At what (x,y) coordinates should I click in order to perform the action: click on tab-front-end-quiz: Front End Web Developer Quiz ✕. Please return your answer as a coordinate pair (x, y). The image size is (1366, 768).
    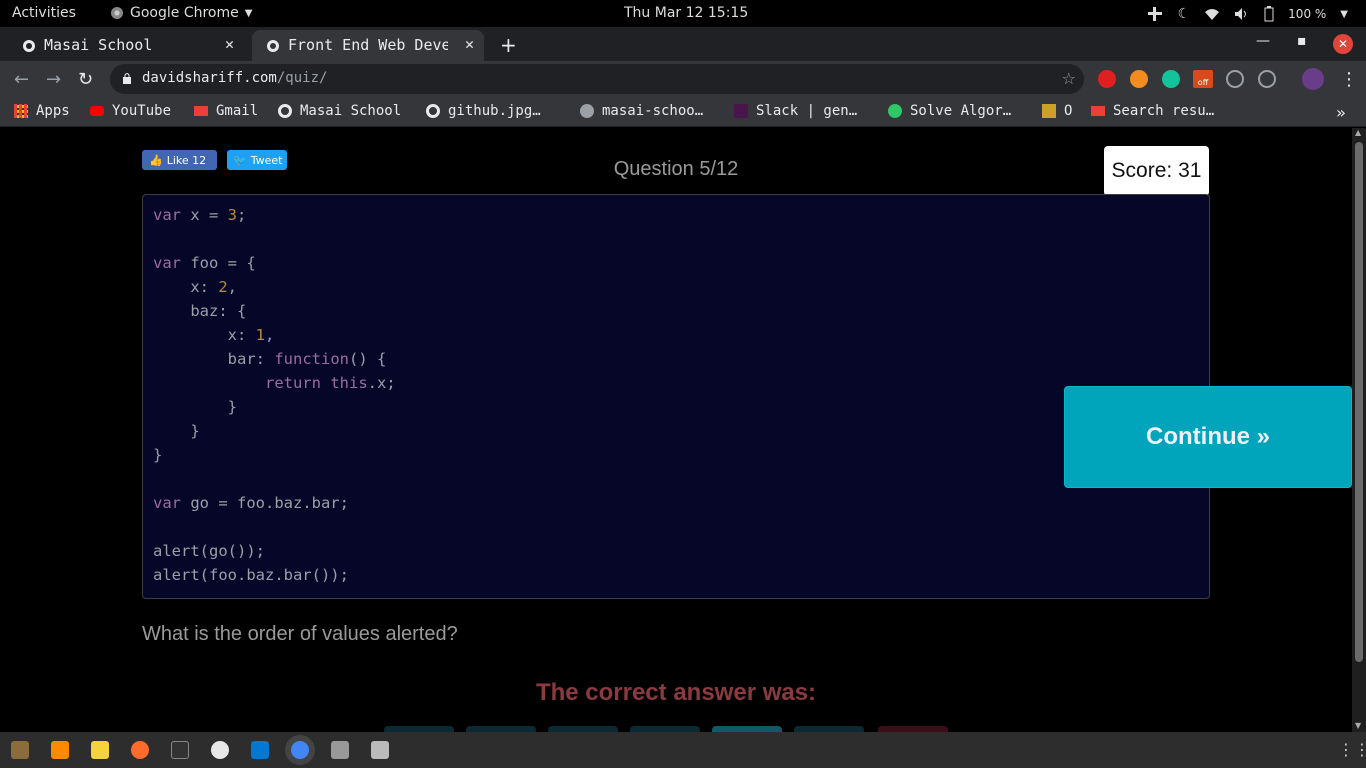
    Looking at the image, I should click on (368, 45).